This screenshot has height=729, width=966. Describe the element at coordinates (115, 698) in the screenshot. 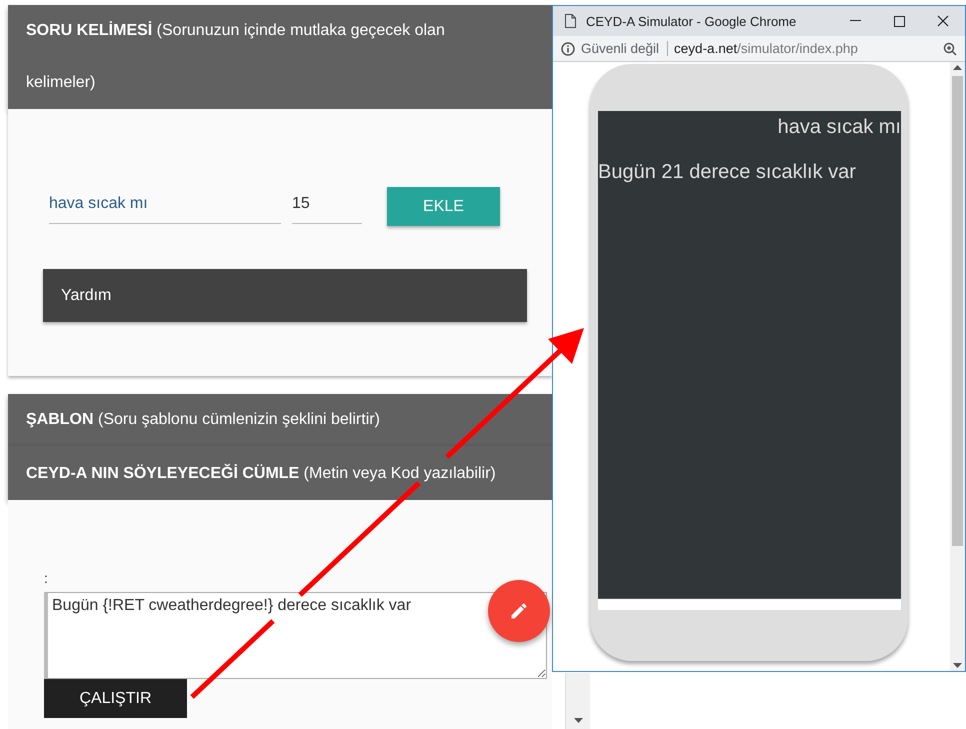

I see `run-button: ÇALIŞTIR` at that location.